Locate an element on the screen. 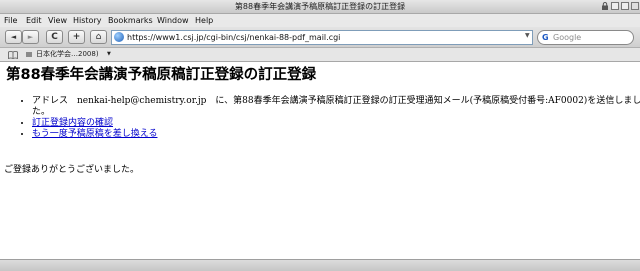  list-item: 訂正登録内容の確認 is located at coordinates (336, 123).